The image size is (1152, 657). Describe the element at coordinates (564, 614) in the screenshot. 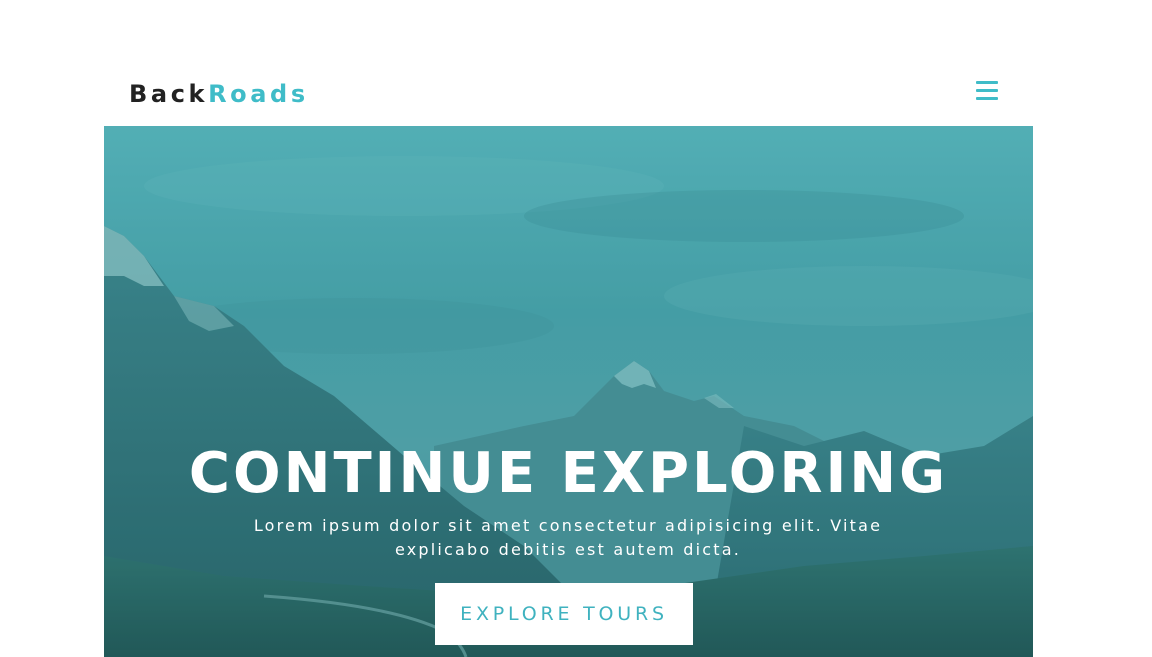

I see `explore-tours-button: EXPLORE TOURS` at that location.